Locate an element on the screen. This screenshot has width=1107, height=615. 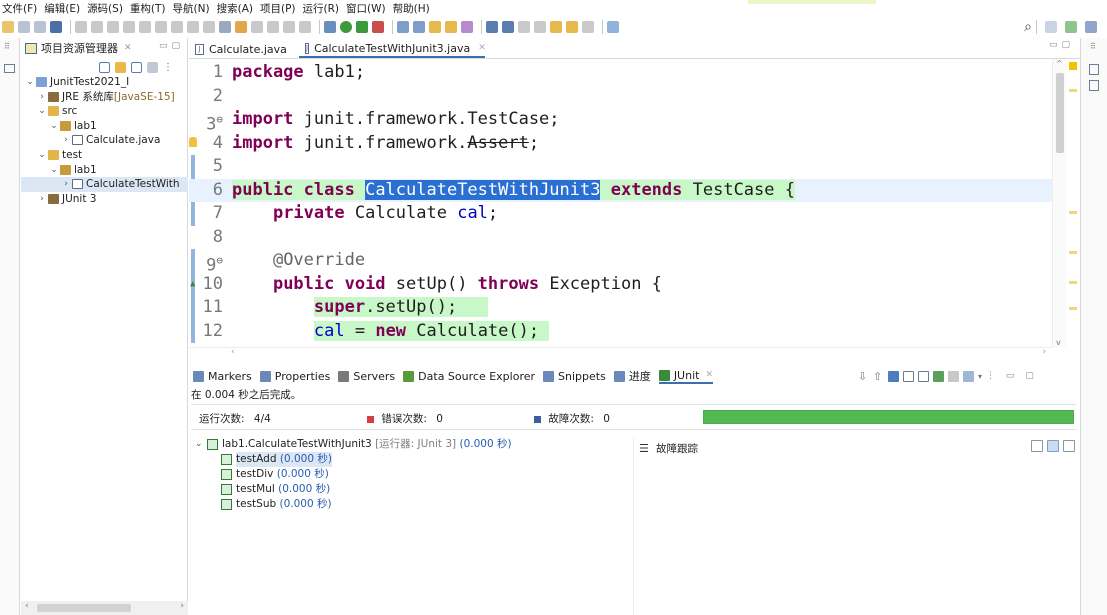
restore-icon: ⠿ is located at coordinates (7, 46).